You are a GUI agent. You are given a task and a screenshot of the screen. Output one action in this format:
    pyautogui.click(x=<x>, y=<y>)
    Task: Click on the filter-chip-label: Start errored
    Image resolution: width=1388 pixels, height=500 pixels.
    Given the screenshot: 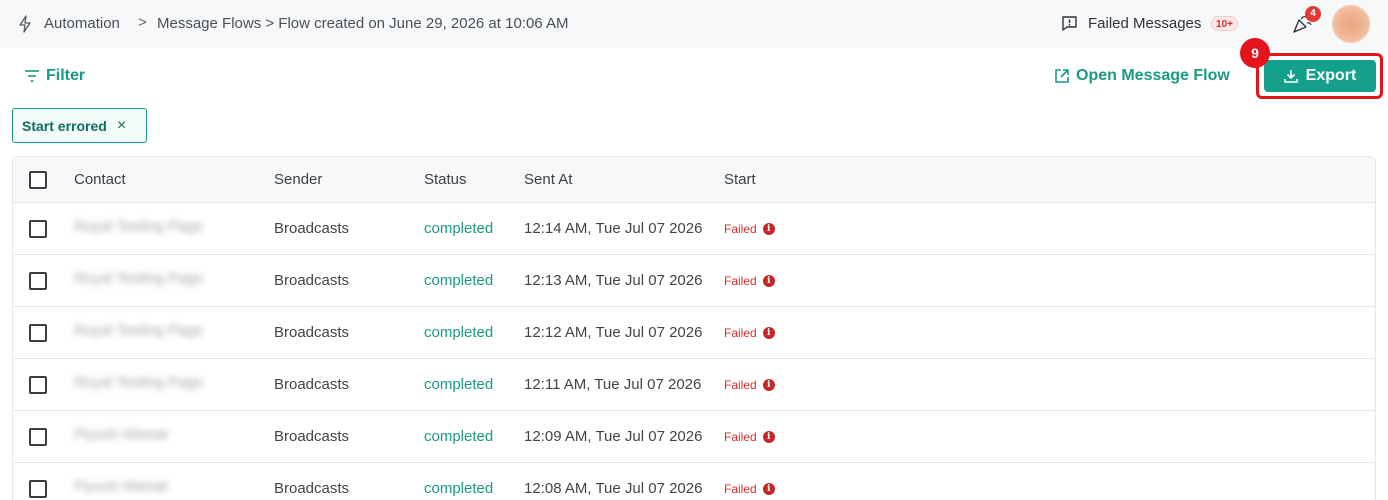 What is the action you would take?
    pyautogui.click(x=64, y=125)
    